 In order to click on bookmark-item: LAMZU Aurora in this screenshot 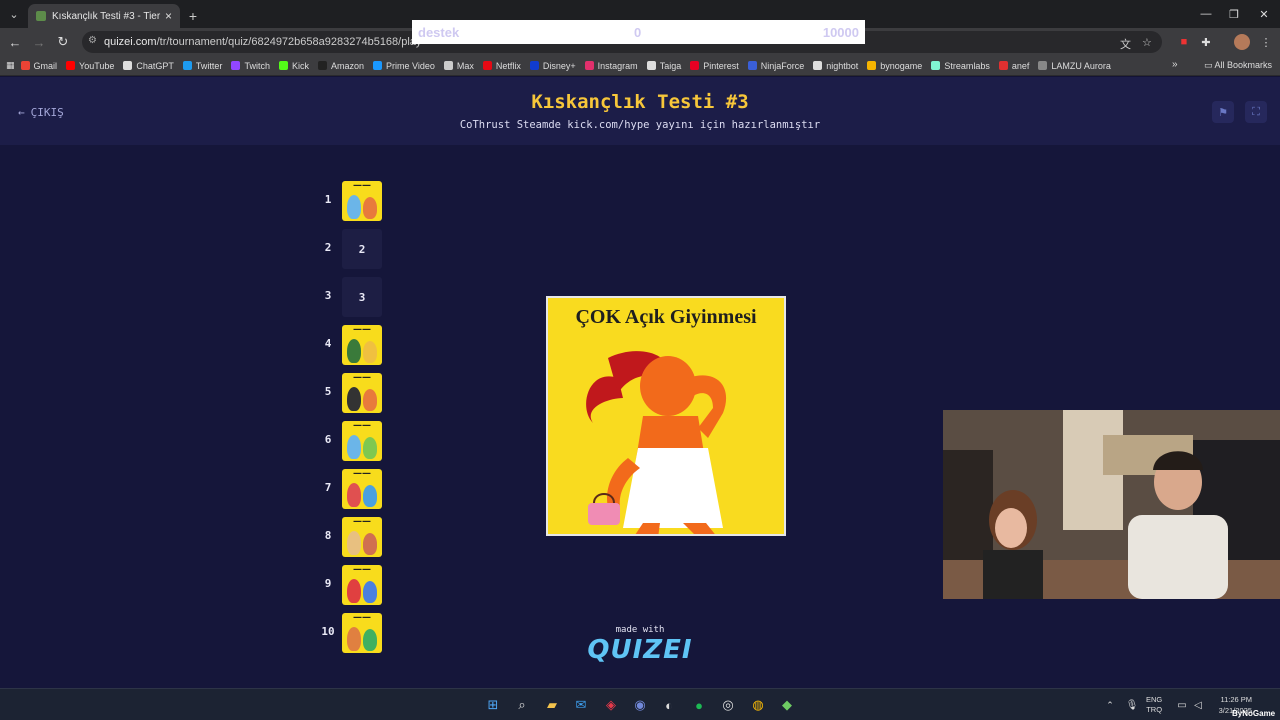, I will do `click(1074, 66)`.